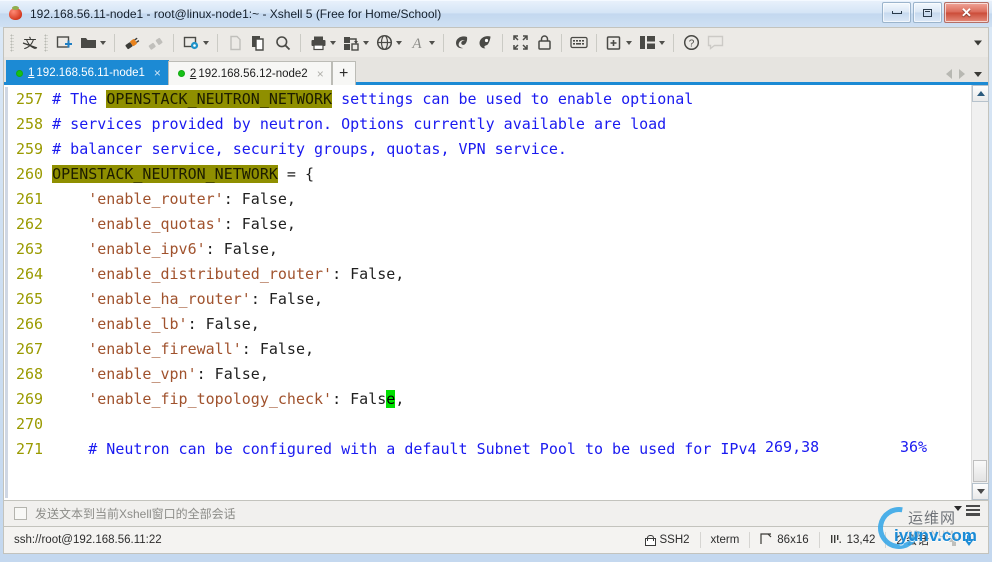  Describe the element at coordinates (34, 199) in the screenshot. I see `line-number: 261` at that location.